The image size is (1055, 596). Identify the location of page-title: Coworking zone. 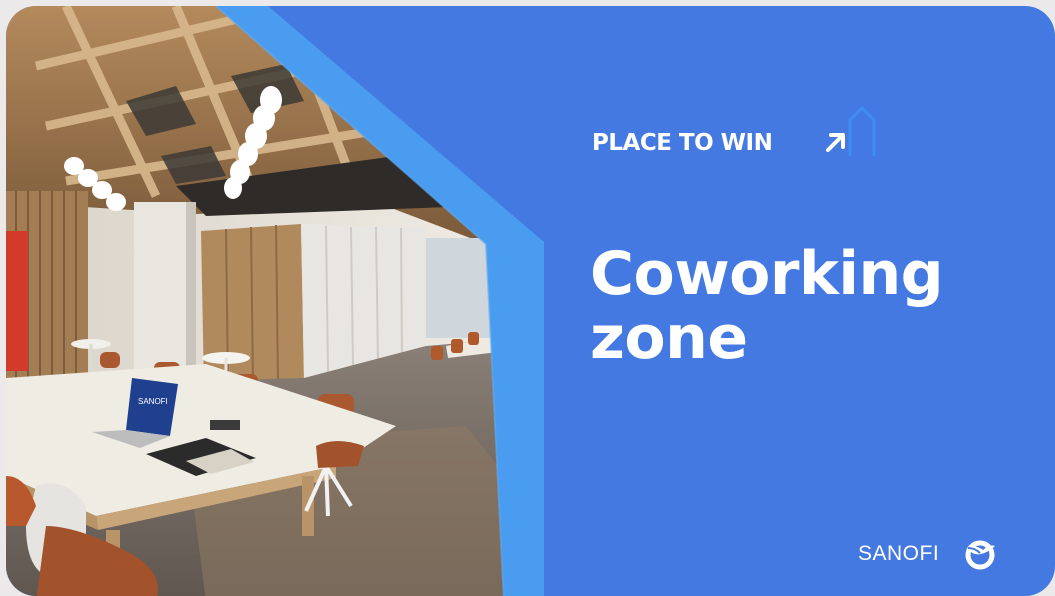
(810, 306).